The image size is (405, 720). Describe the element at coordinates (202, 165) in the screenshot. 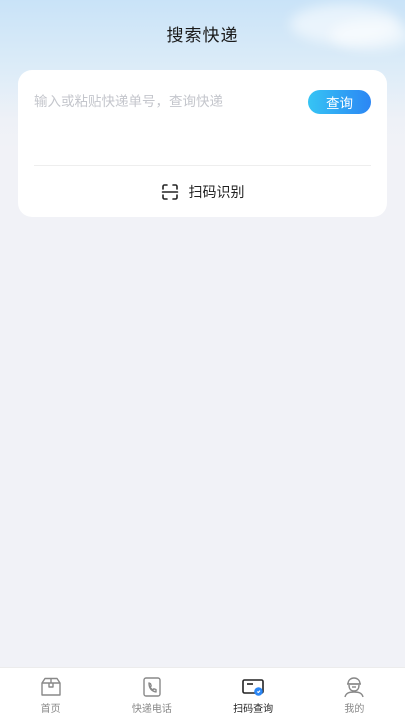

I see `divider` at that location.